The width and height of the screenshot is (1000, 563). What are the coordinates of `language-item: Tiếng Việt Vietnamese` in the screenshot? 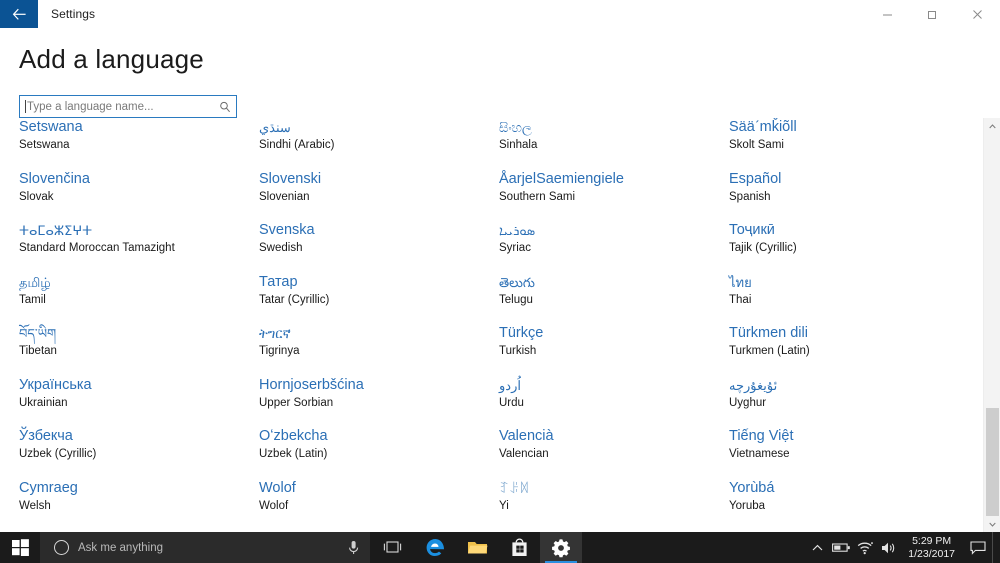 It's located at (856, 444).